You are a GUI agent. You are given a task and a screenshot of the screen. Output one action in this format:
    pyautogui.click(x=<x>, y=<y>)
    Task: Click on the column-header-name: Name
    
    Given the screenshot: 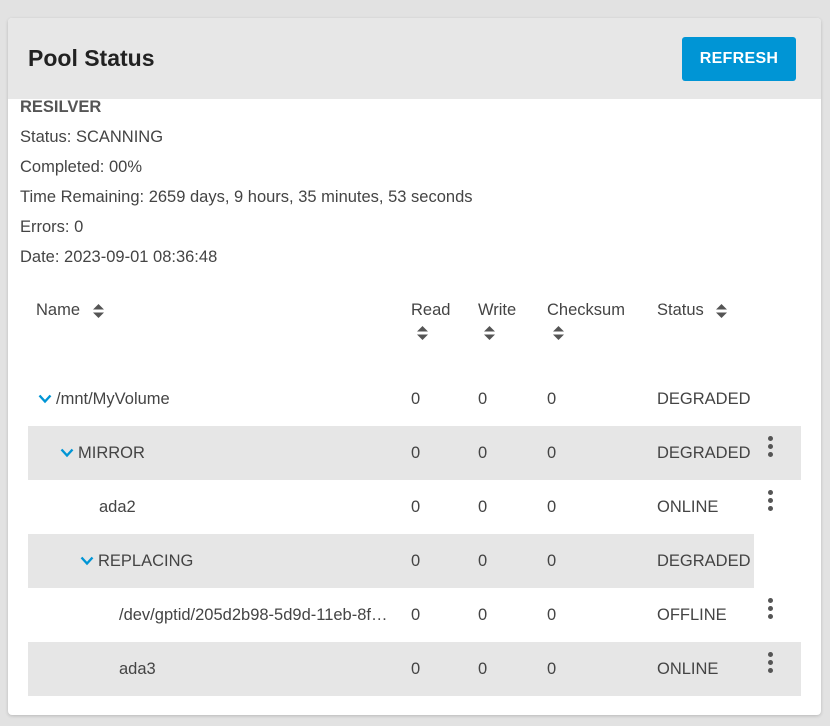 What is the action you would take?
    pyautogui.click(x=70, y=310)
    